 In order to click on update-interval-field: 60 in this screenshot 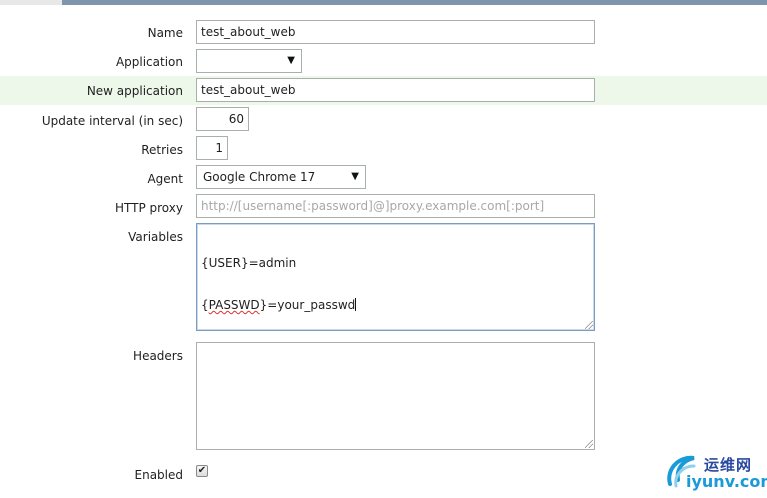, I will do `click(222, 119)`.